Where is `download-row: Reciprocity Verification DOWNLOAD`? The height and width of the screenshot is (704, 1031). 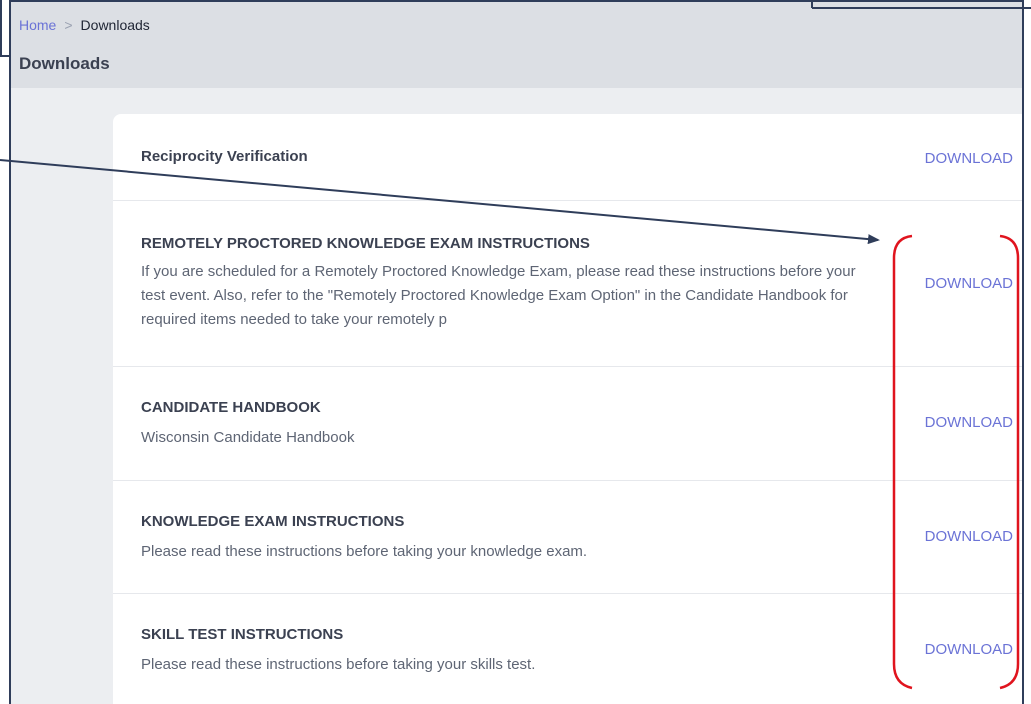
download-row: Reciprocity Verification DOWNLOAD is located at coordinates (567, 157).